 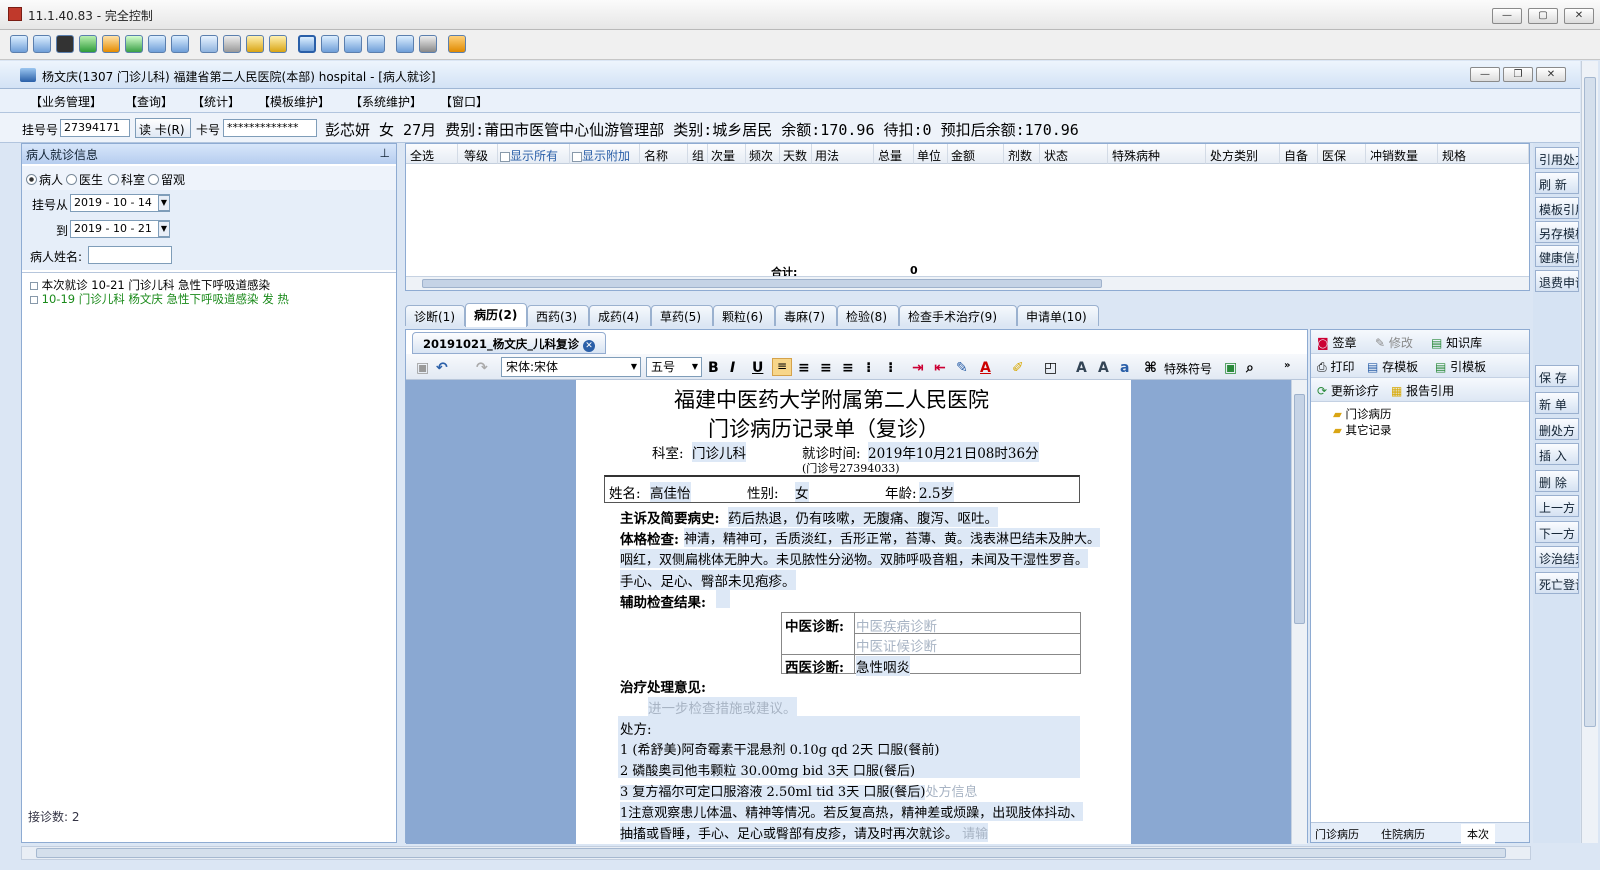 I want to click on from-date-picker: 2019 - 10 - 14, so click(x=120, y=203).